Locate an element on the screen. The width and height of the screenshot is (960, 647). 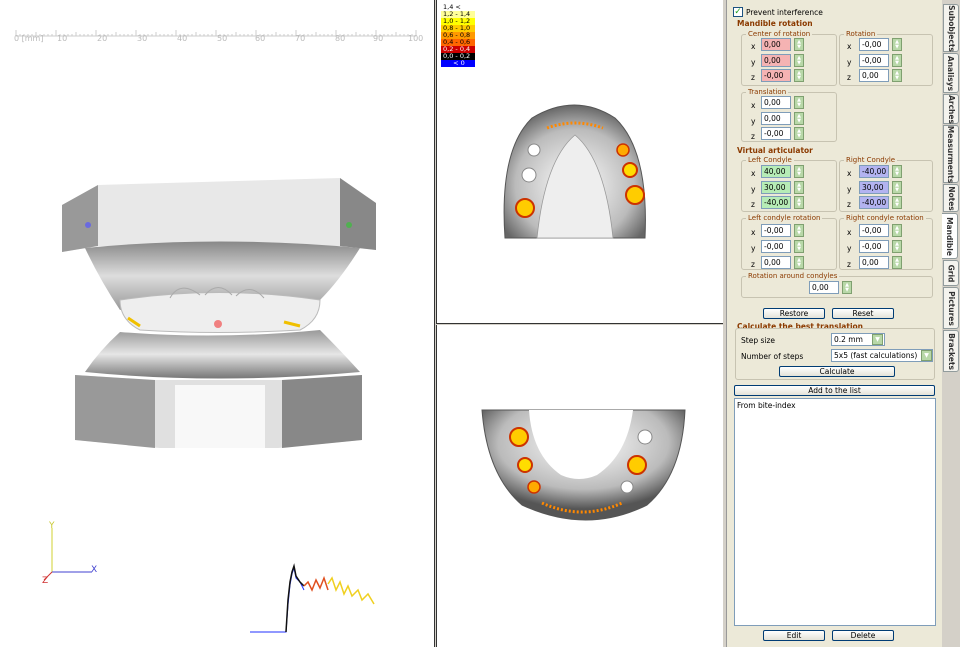
axis-x-label: X is located at coordinates (94, 570).